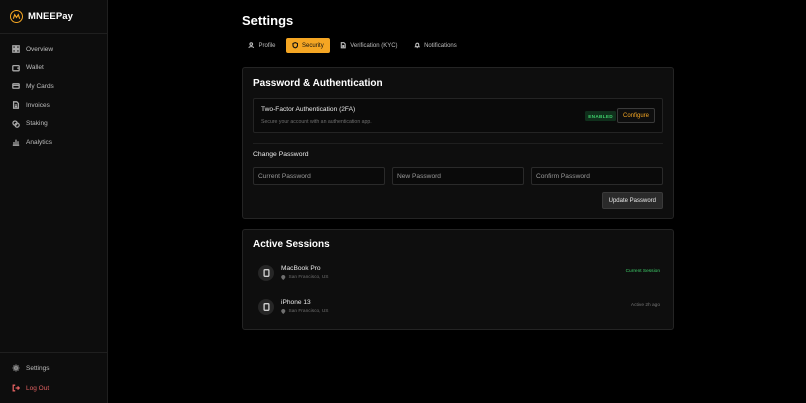  I want to click on sidebar-item-label: Overview, so click(40, 49).